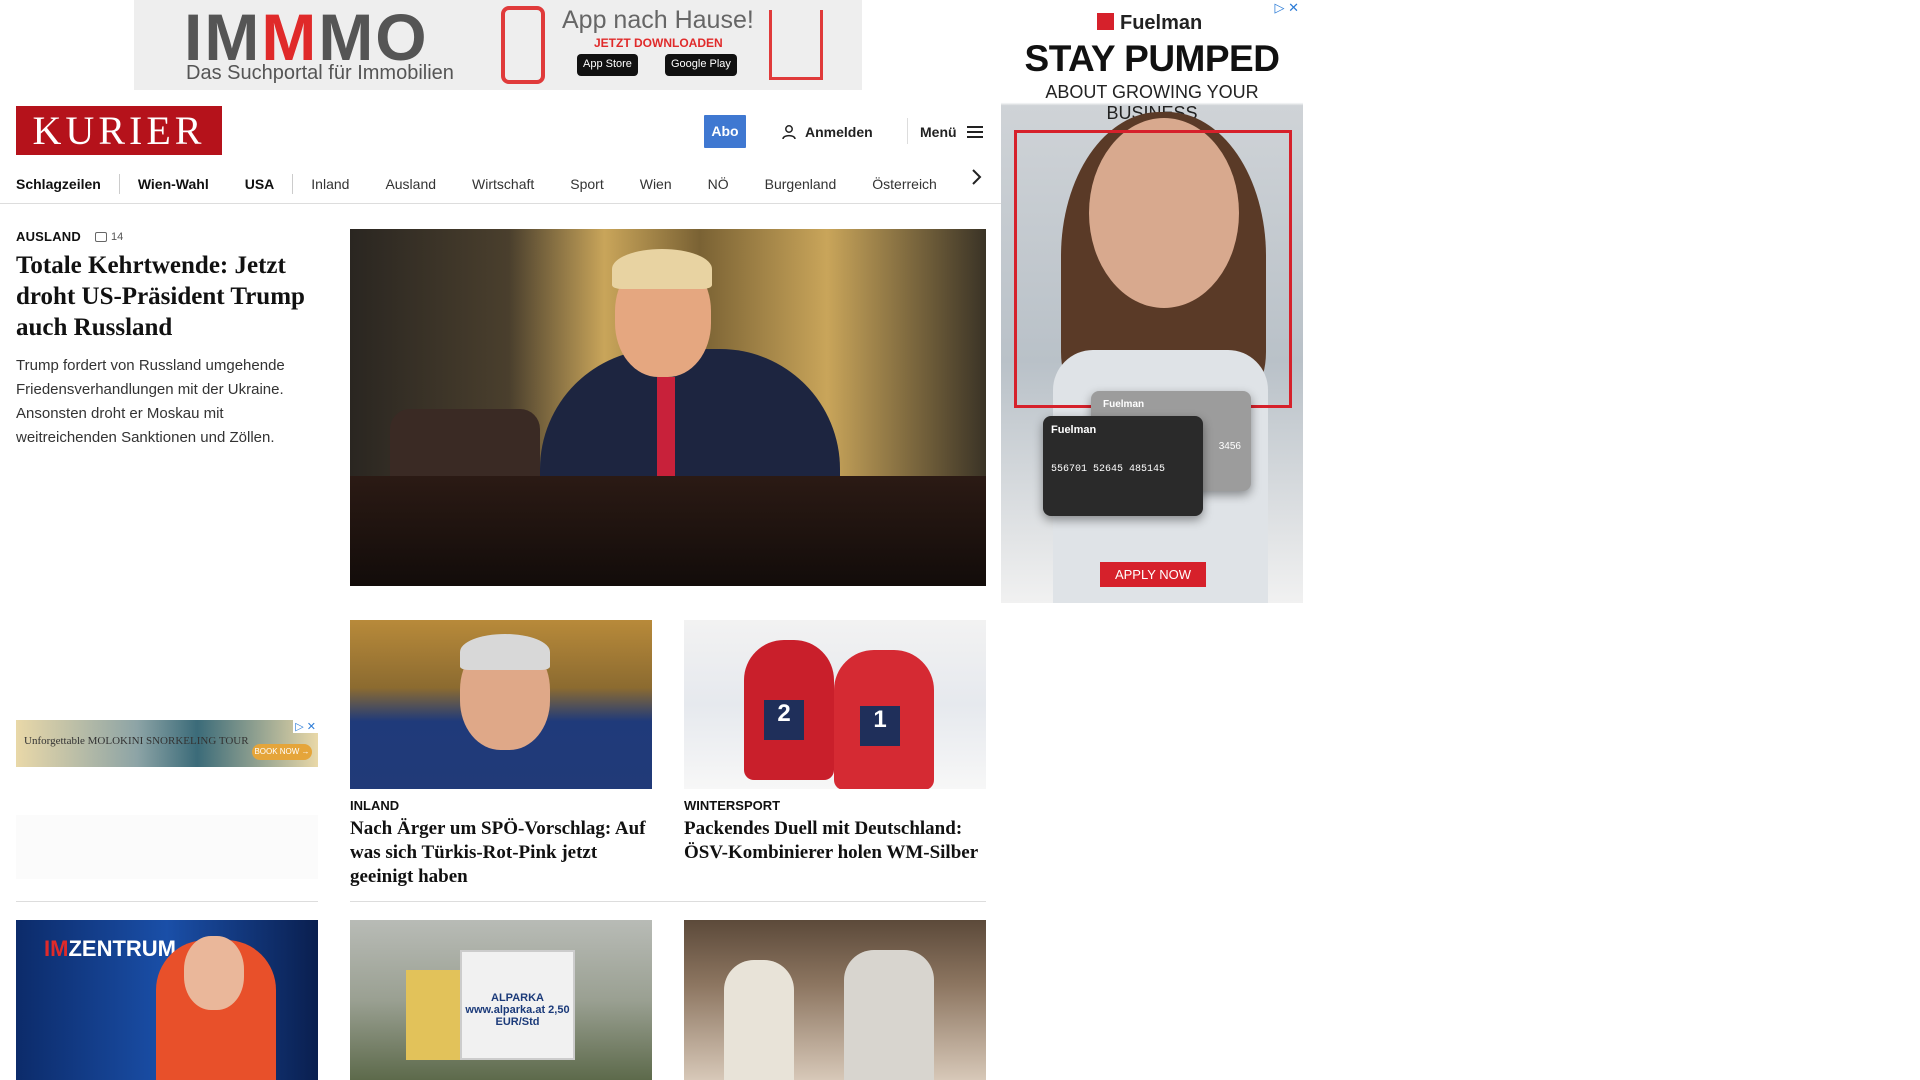  I want to click on image-tie, so click(666, 427).